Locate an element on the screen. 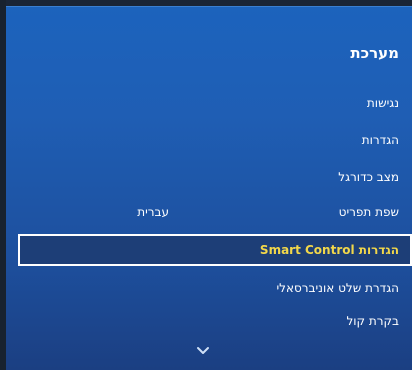 The width and height of the screenshot is (412, 370). menu-item-accessibility: נגישות is located at coordinates (209, 103).